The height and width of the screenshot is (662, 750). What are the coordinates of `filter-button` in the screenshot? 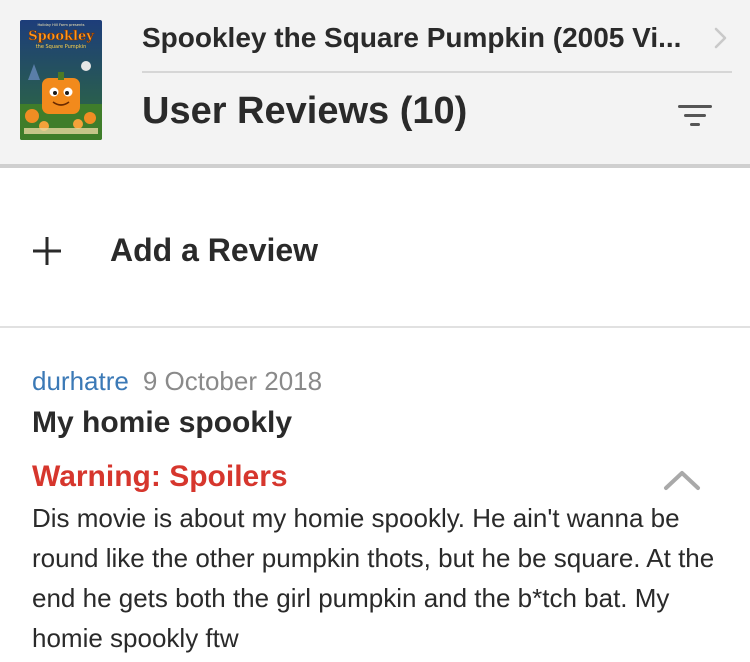 It's located at (695, 116).